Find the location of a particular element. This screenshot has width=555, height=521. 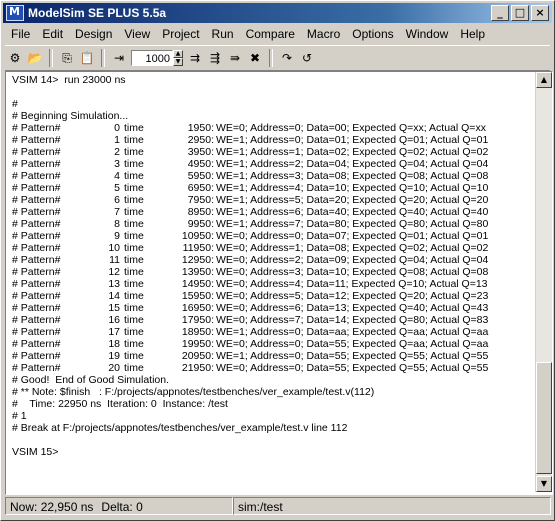

transcript-line: # 1 is located at coordinates (19, 416).